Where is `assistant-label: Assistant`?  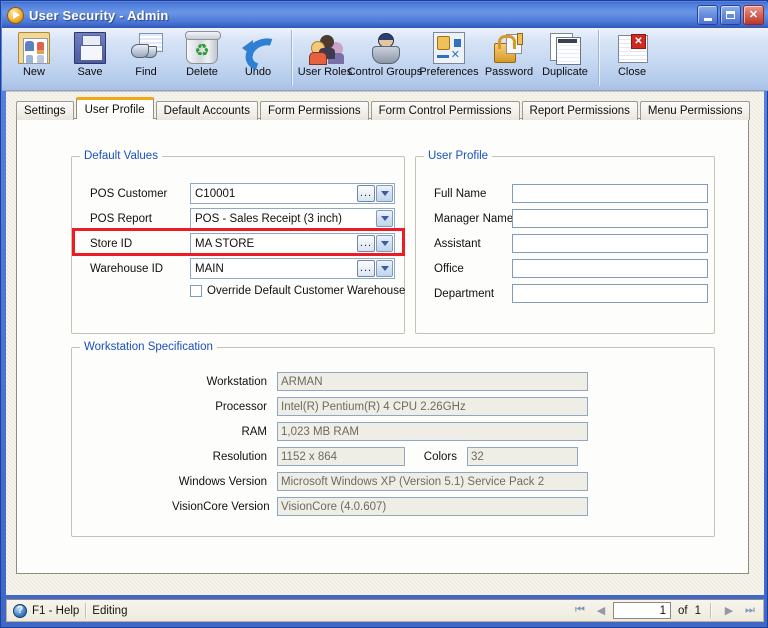 assistant-label: Assistant is located at coordinates (457, 243).